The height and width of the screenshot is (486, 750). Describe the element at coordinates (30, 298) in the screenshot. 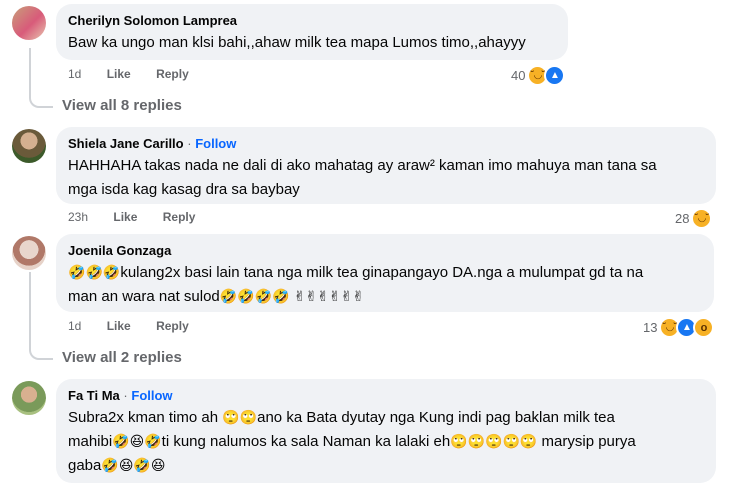

I see `thread-line` at that location.